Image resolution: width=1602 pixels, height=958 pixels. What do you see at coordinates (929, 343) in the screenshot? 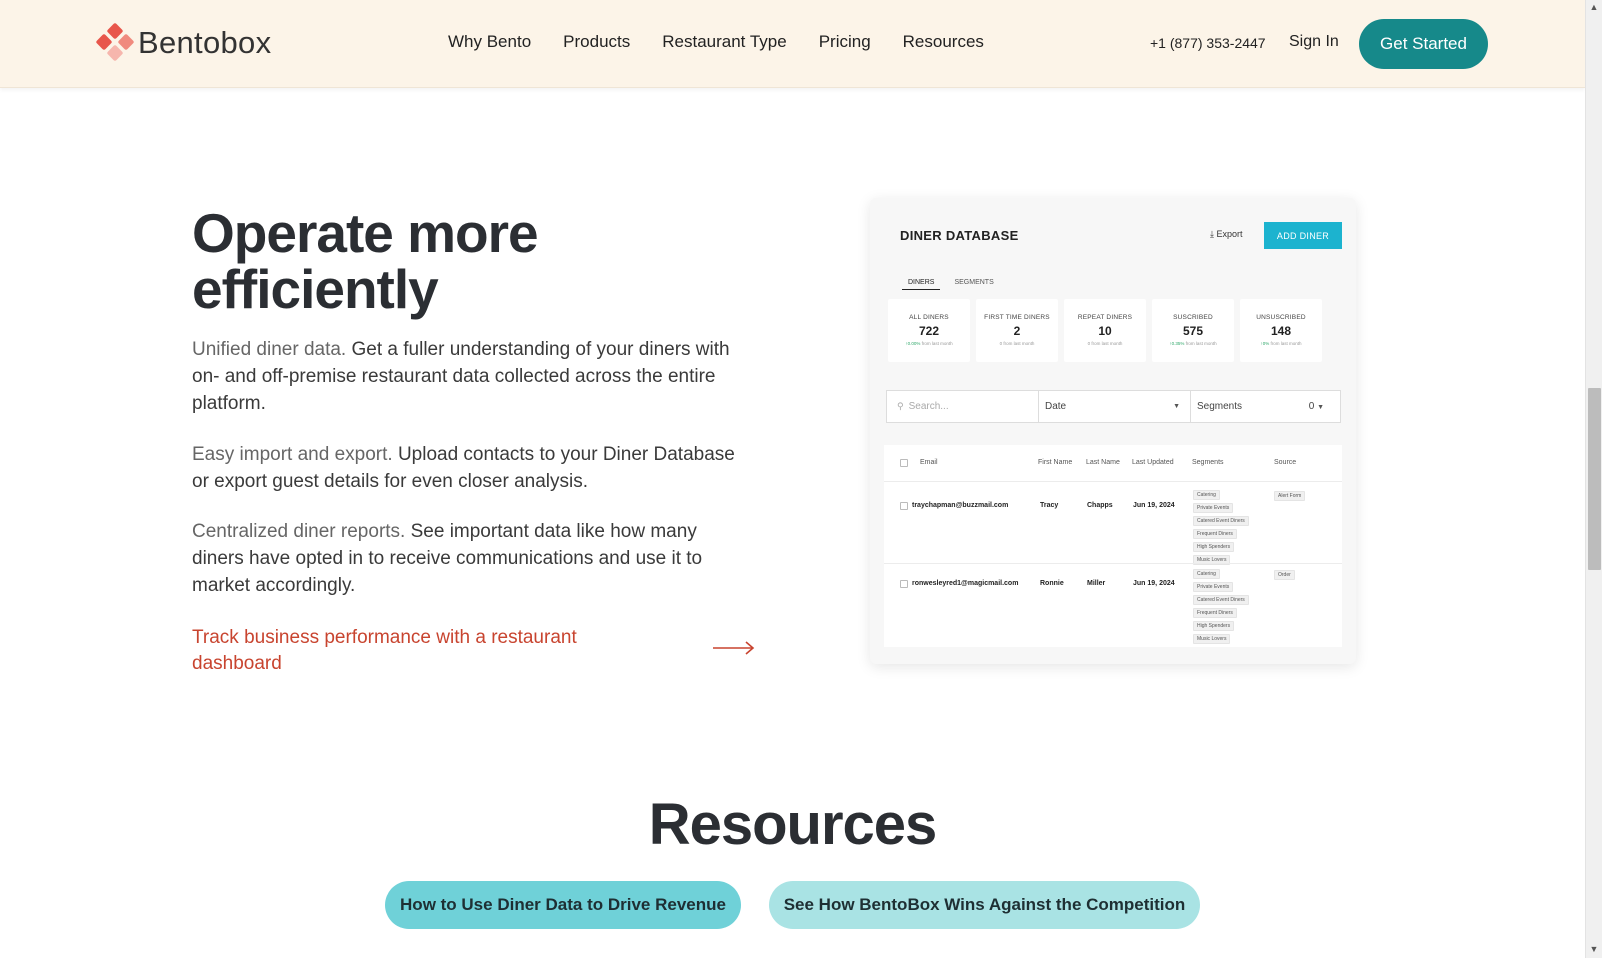
I see `stat-change: ↑0.00% from last month` at bounding box center [929, 343].